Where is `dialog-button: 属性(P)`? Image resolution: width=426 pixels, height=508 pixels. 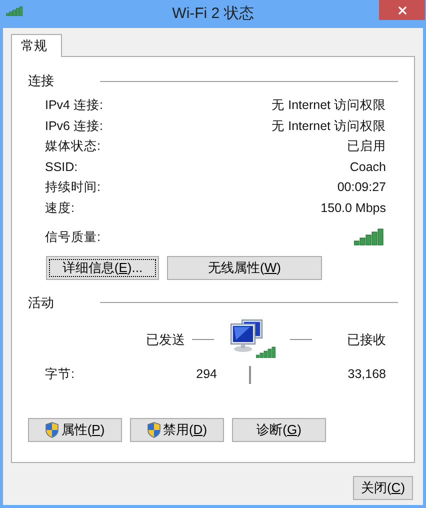 dialog-button: 属性(P) is located at coordinates (75, 430).